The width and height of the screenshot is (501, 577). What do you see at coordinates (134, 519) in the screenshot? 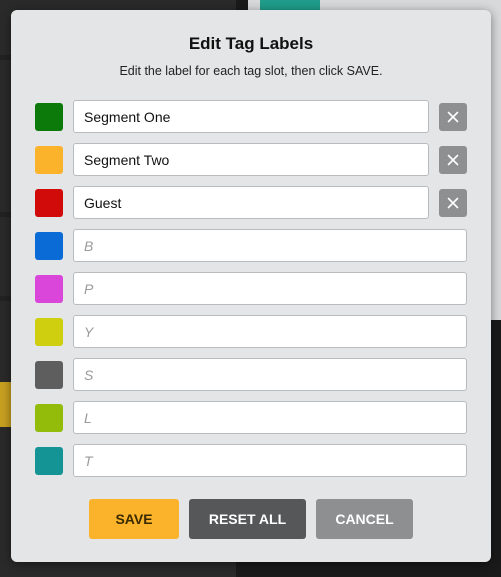
I see `save-button: SAVE` at bounding box center [134, 519].